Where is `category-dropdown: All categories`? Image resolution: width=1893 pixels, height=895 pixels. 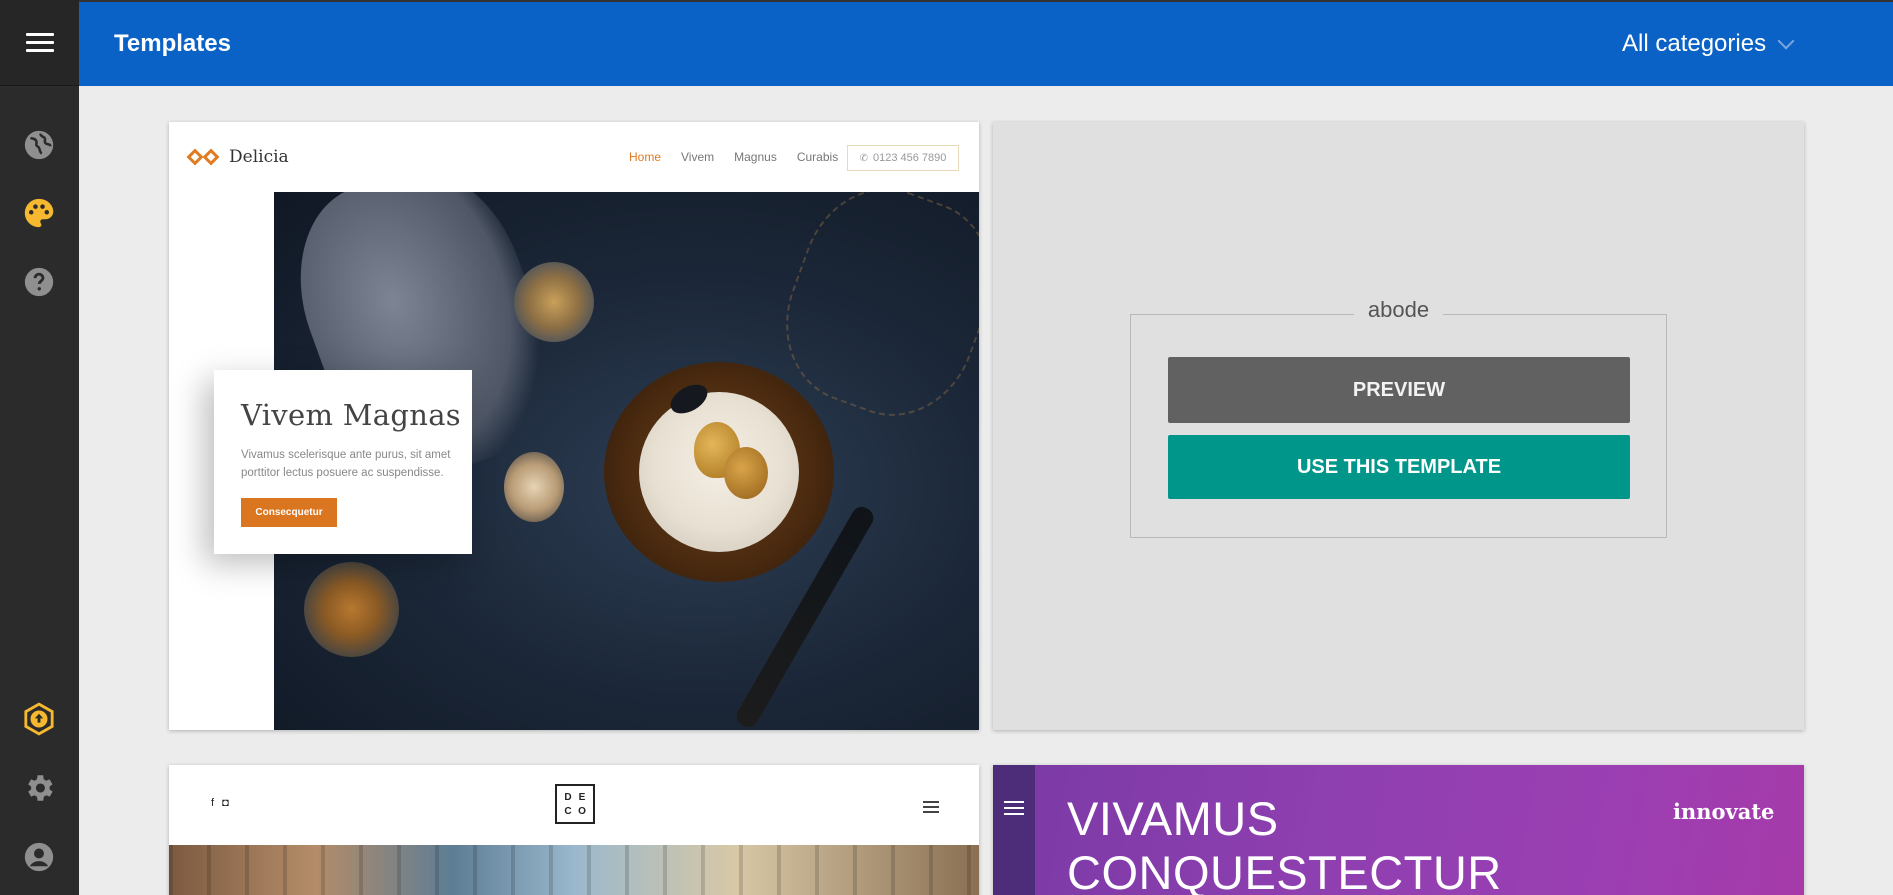
category-dropdown: All categories is located at coordinates (1708, 44).